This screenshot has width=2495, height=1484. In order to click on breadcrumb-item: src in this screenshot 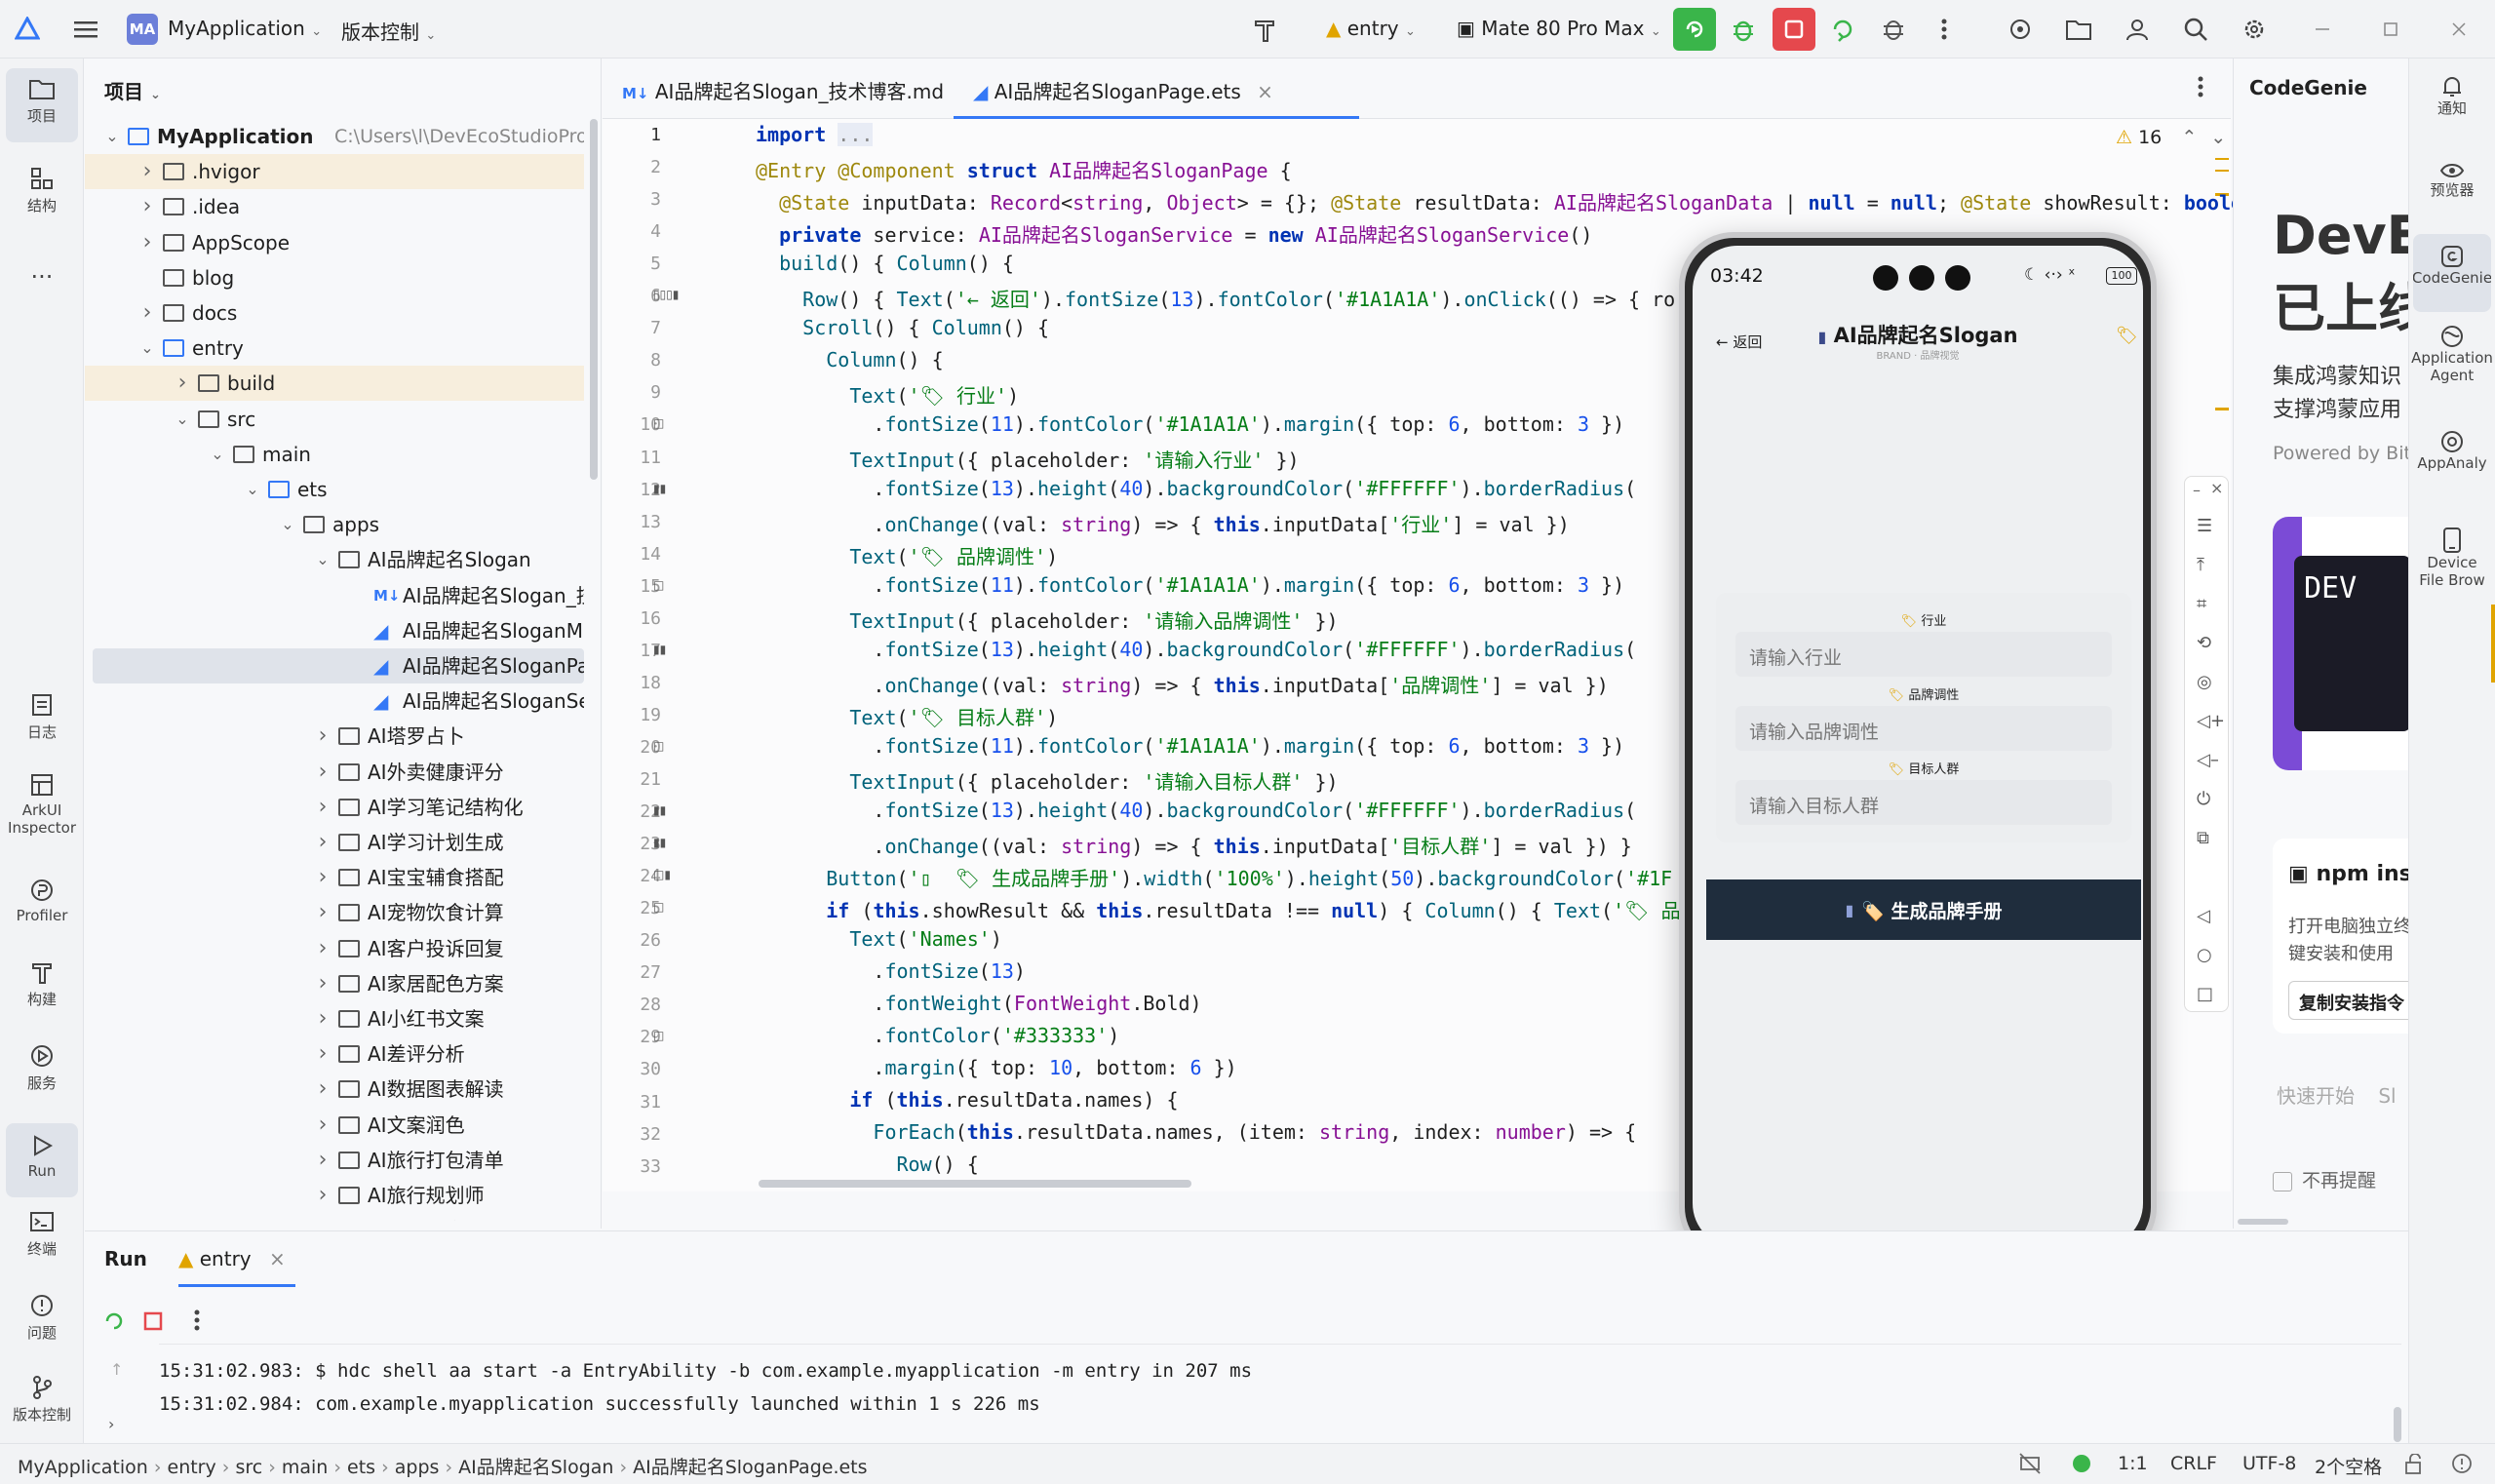, I will do `click(248, 1467)`.